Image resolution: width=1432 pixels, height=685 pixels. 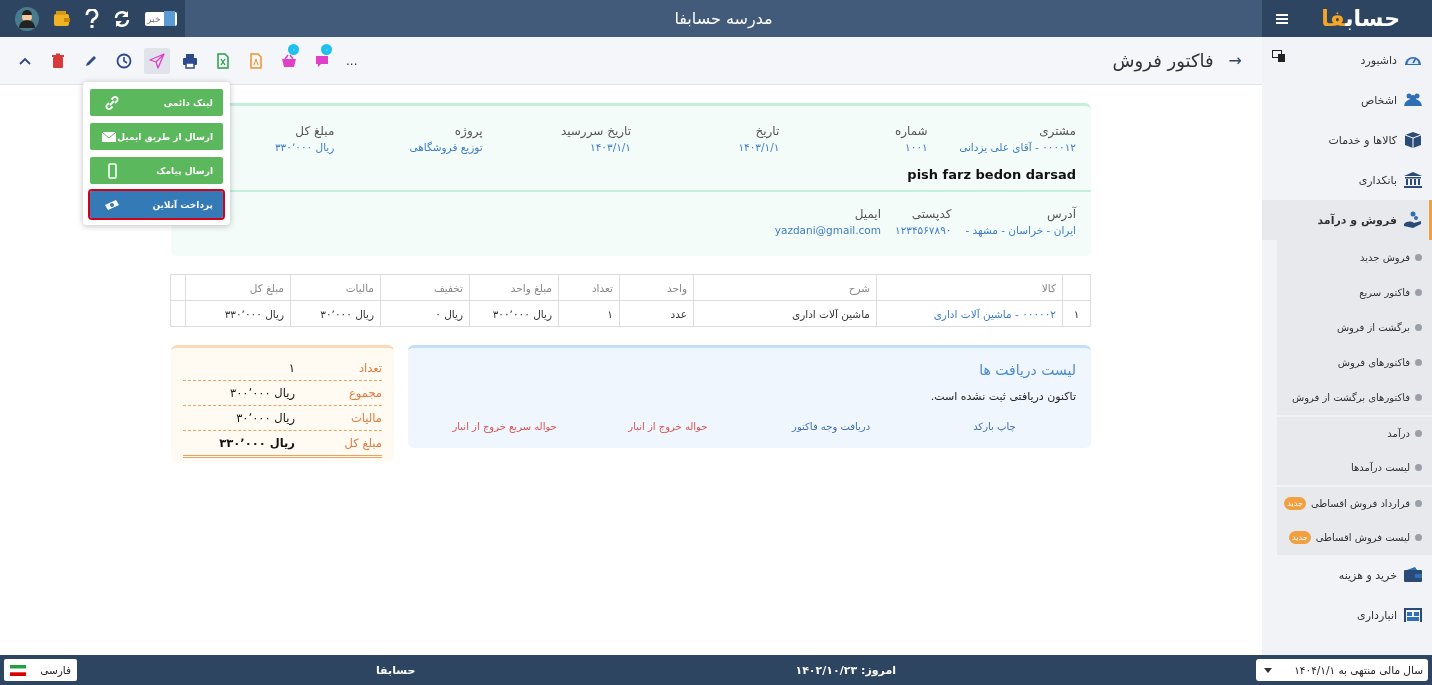 What do you see at coordinates (656, 313) in the screenshot?
I see `table-cell: عدد` at bounding box center [656, 313].